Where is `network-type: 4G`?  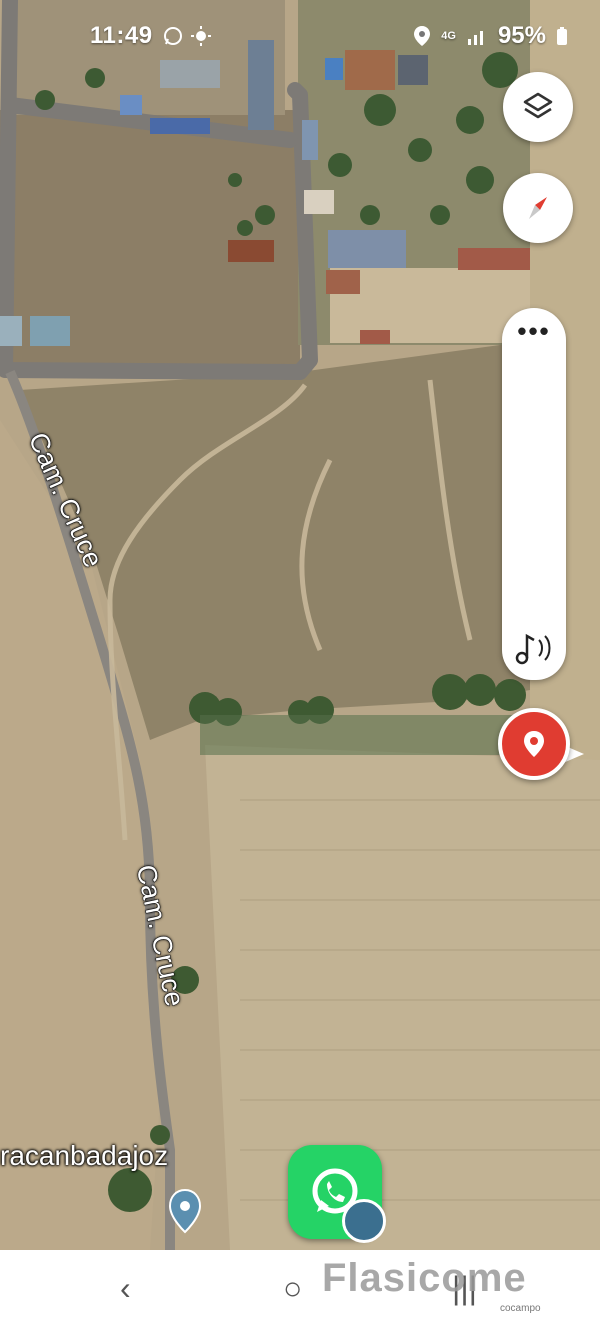 network-type: 4G is located at coordinates (448, 35).